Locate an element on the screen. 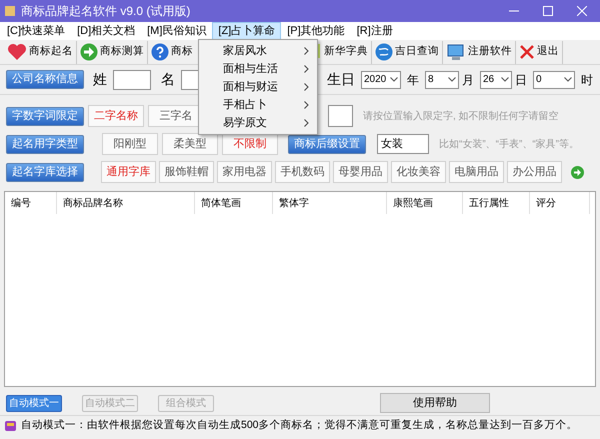 The height and width of the screenshot is (439, 600). menu-option: 面相与财运 is located at coordinates (258, 87).